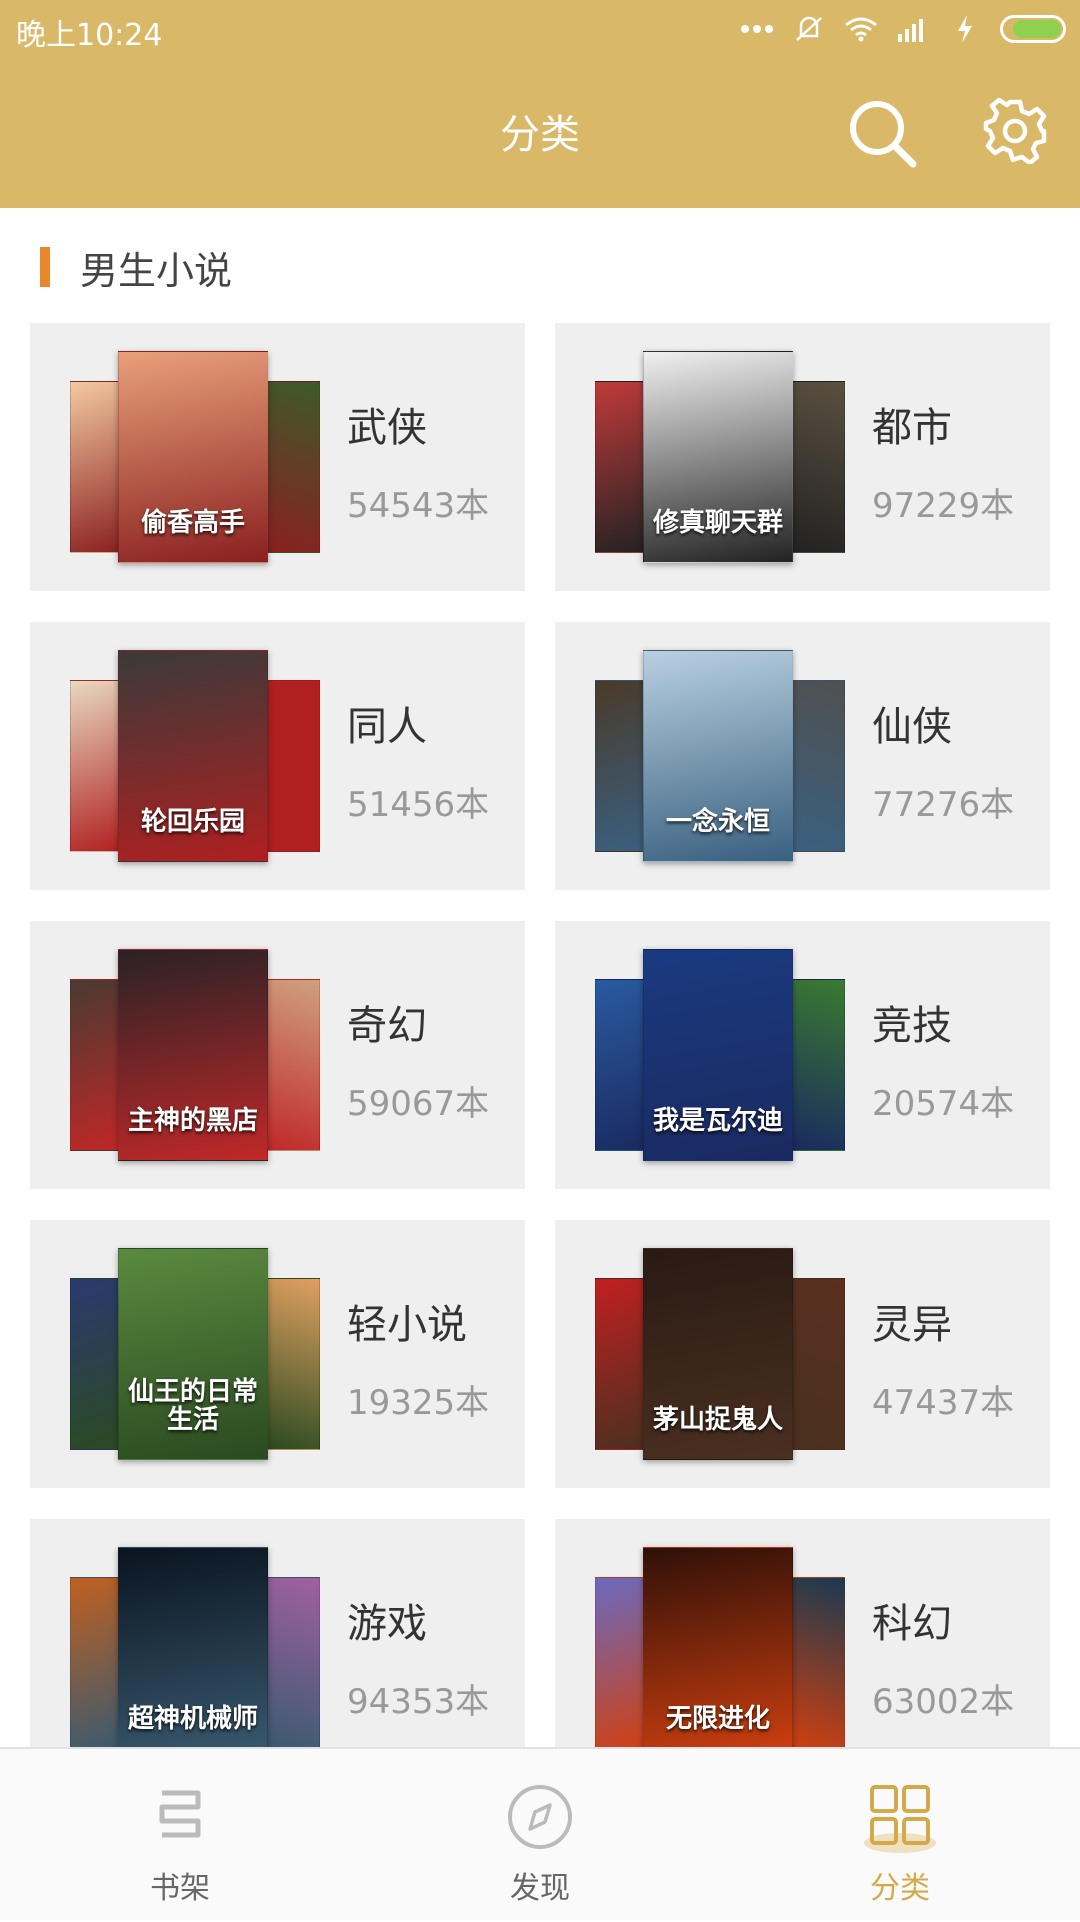  Describe the element at coordinates (757, 29) in the screenshot. I see `more-dots-icon` at that location.